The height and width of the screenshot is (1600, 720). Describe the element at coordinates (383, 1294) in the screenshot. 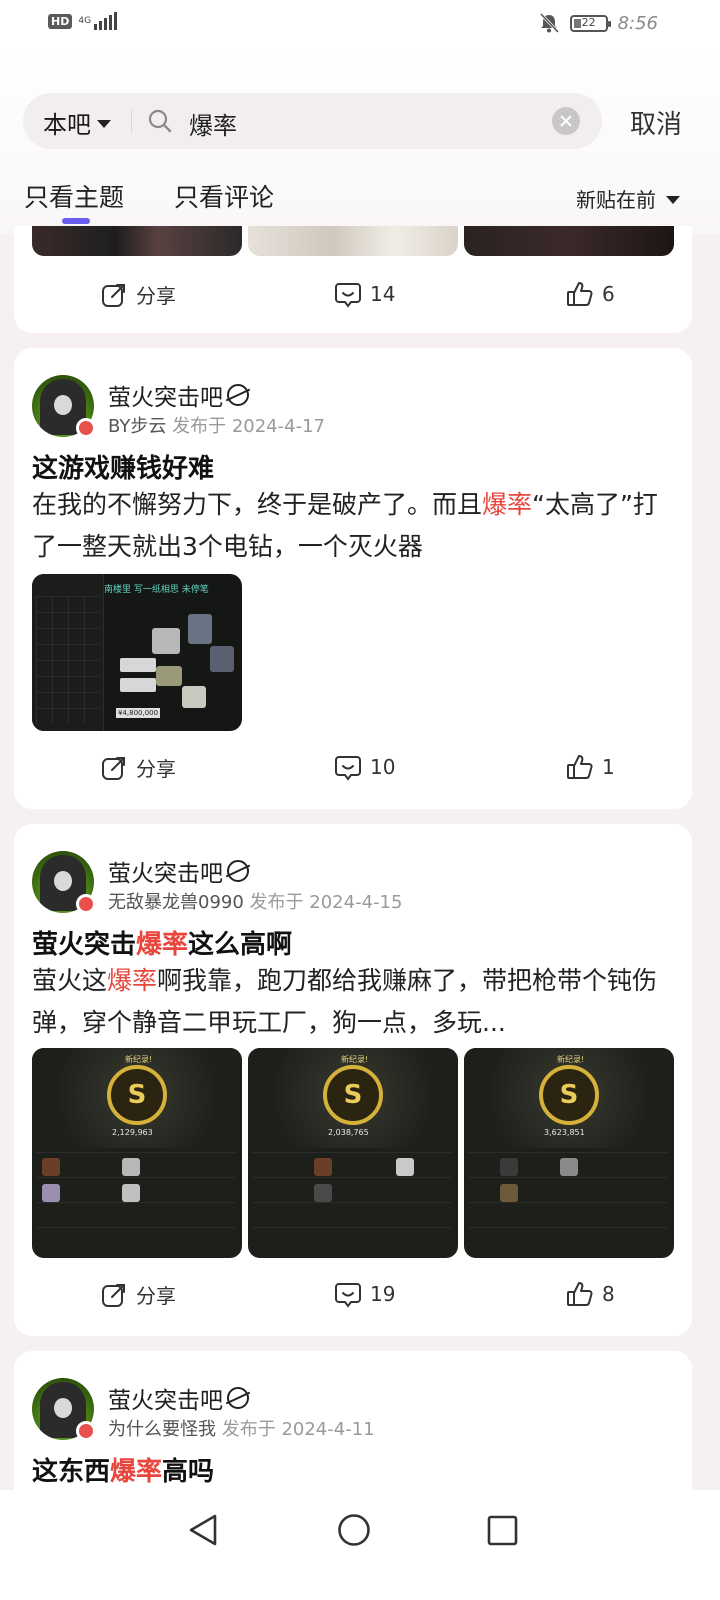

I see `comment-count: 19` at that location.